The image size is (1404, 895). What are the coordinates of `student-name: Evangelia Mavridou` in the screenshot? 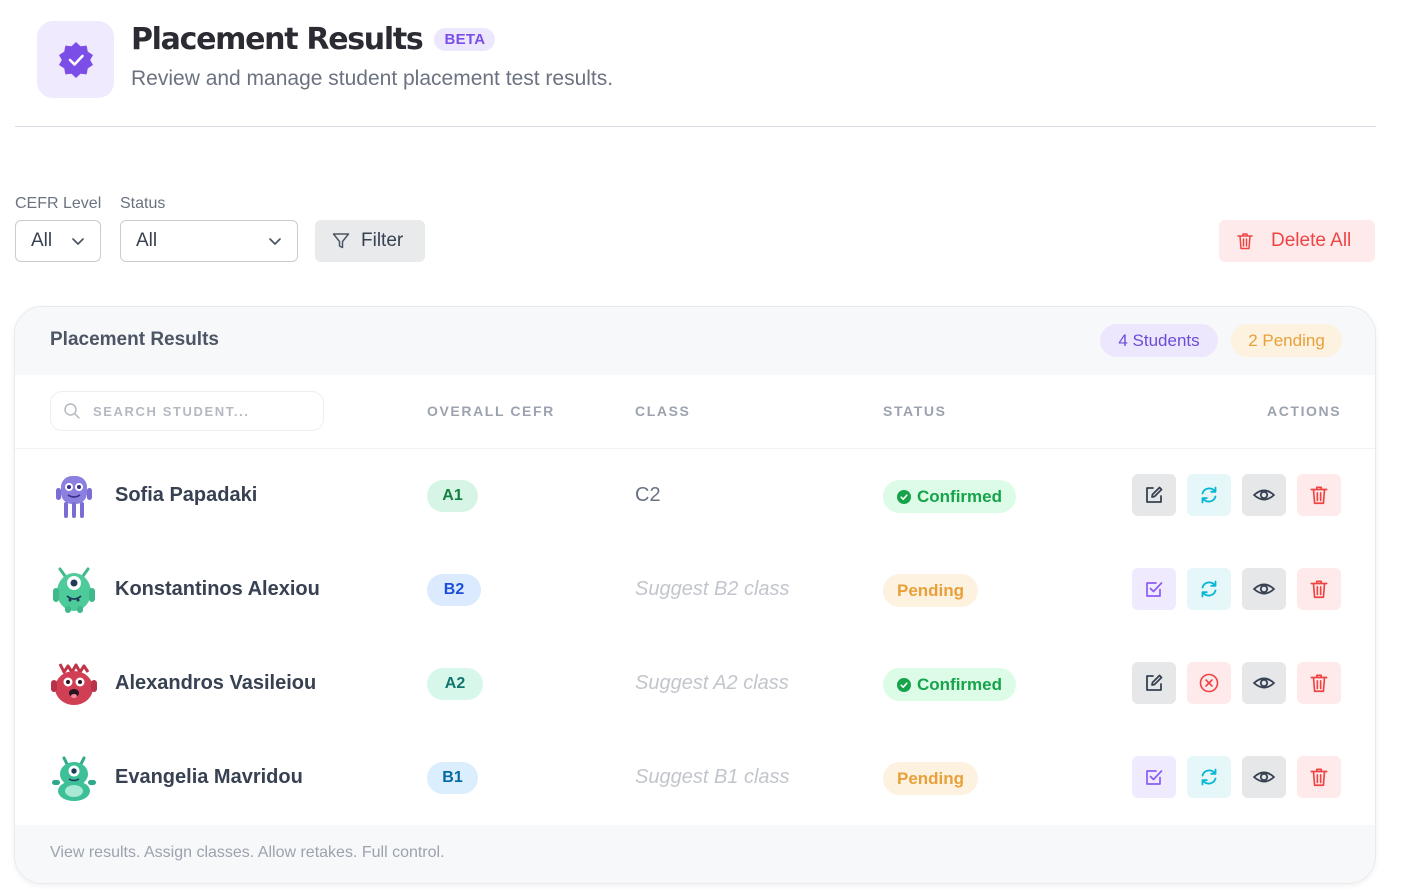 It's located at (209, 777).